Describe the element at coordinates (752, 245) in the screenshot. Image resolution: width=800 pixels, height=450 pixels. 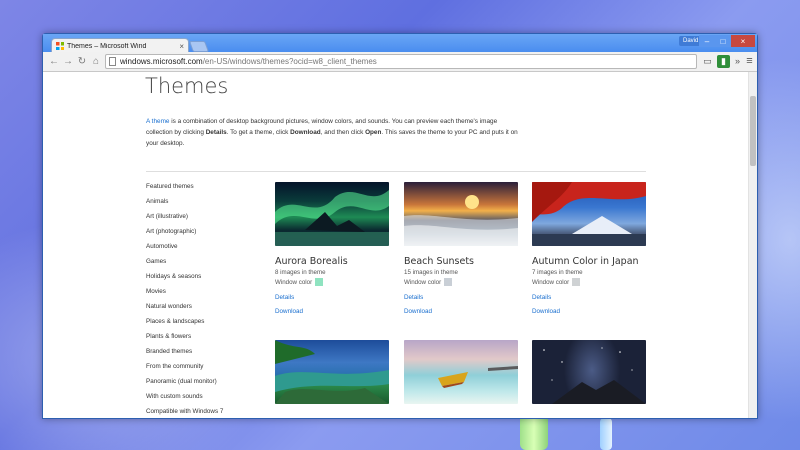
I see `page-scrollbar` at that location.